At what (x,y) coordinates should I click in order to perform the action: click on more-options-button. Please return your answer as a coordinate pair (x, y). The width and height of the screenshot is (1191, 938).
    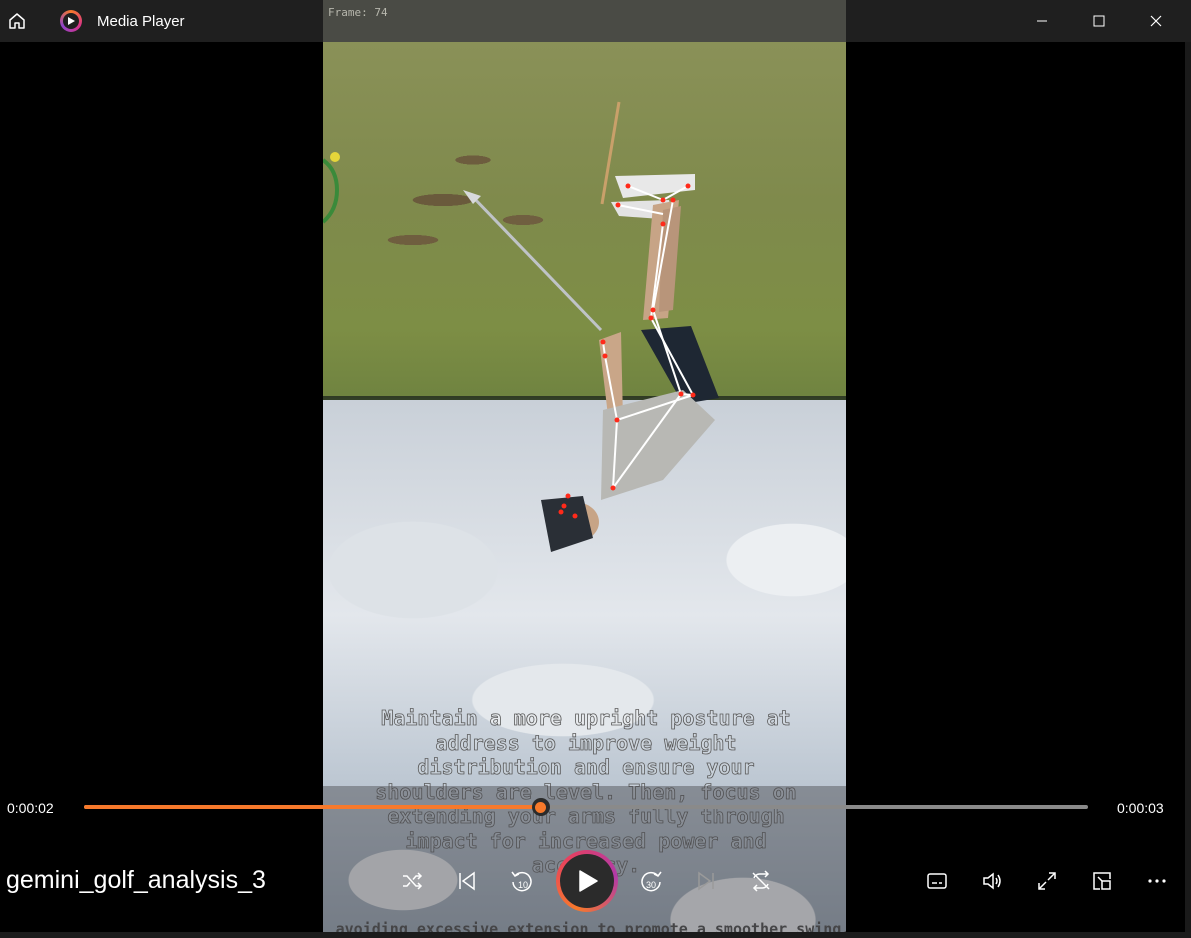
    Looking at the image, I should click on (1157, 881).